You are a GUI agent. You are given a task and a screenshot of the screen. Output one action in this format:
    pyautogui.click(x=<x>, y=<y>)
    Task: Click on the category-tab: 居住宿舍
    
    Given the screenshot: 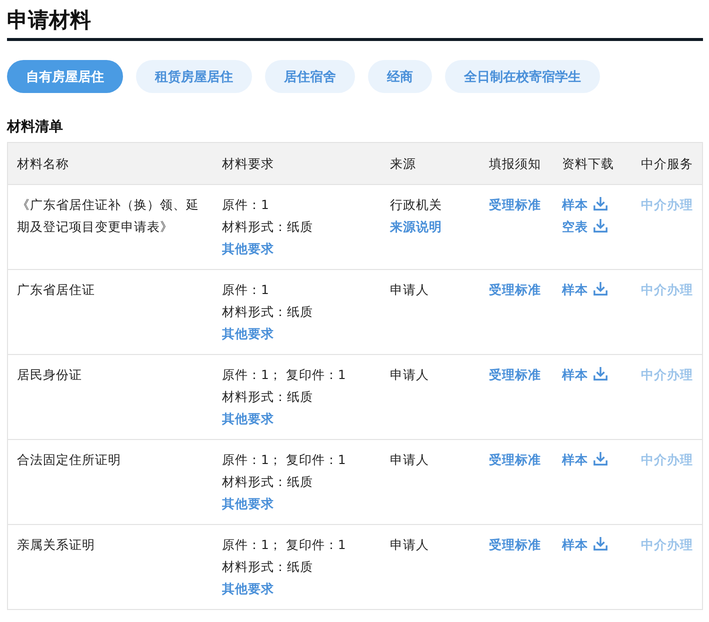 What is the action you would take?
    pyautogui.click(x=310, y=76)
    